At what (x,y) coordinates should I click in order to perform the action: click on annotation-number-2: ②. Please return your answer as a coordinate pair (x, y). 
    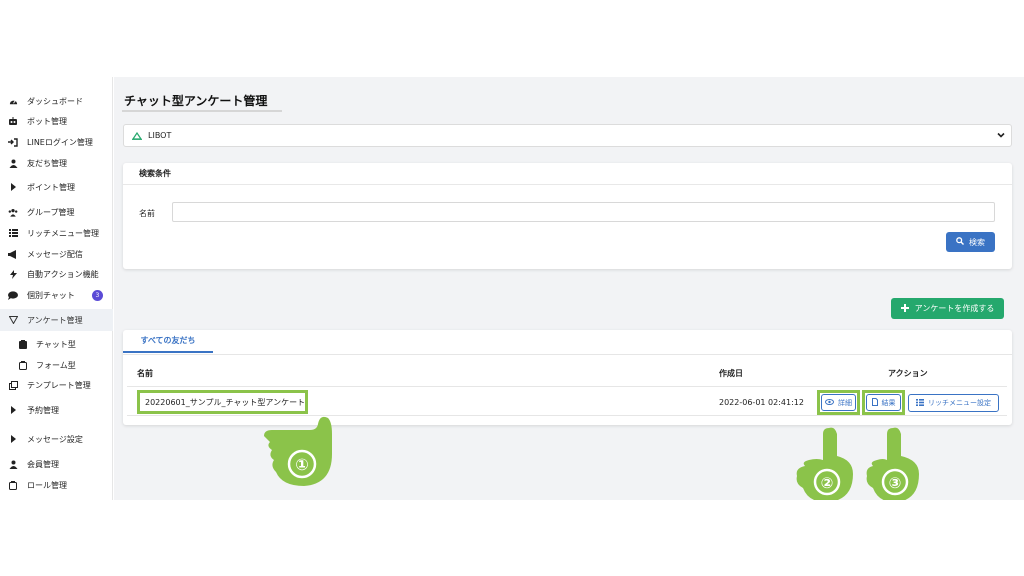
    Looking at the image, I should click on (827, 483).